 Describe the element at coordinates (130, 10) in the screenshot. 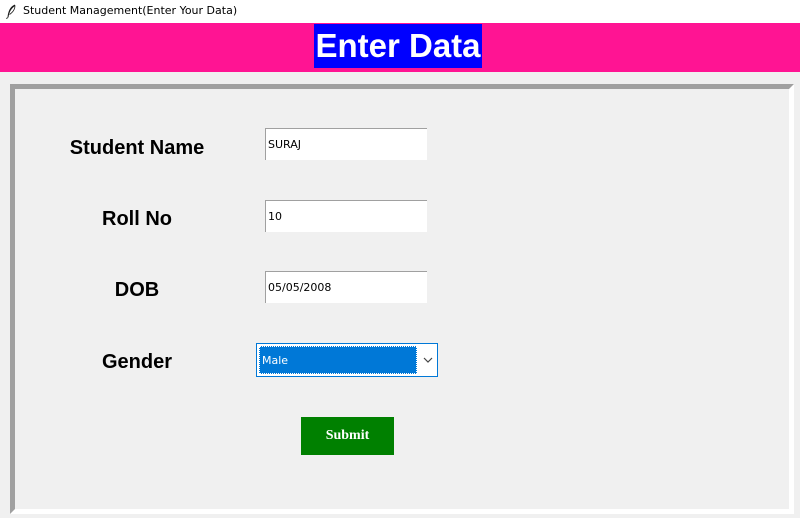

I see `window-title: Student Management(Enter Your Data)` at that location.